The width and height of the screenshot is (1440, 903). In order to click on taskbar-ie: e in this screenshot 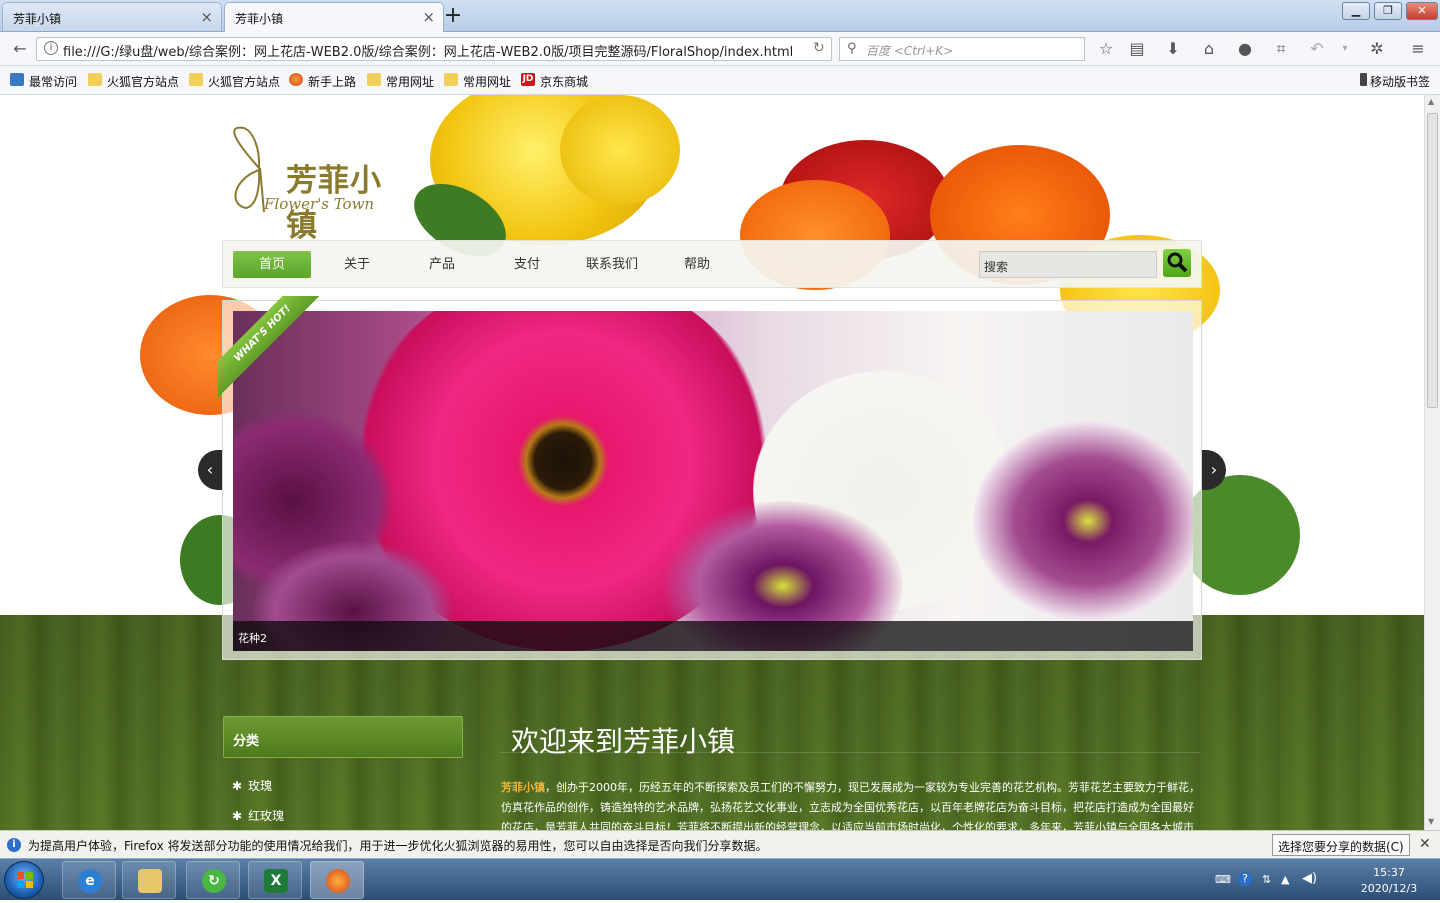, I will do `click(89, 880)`.